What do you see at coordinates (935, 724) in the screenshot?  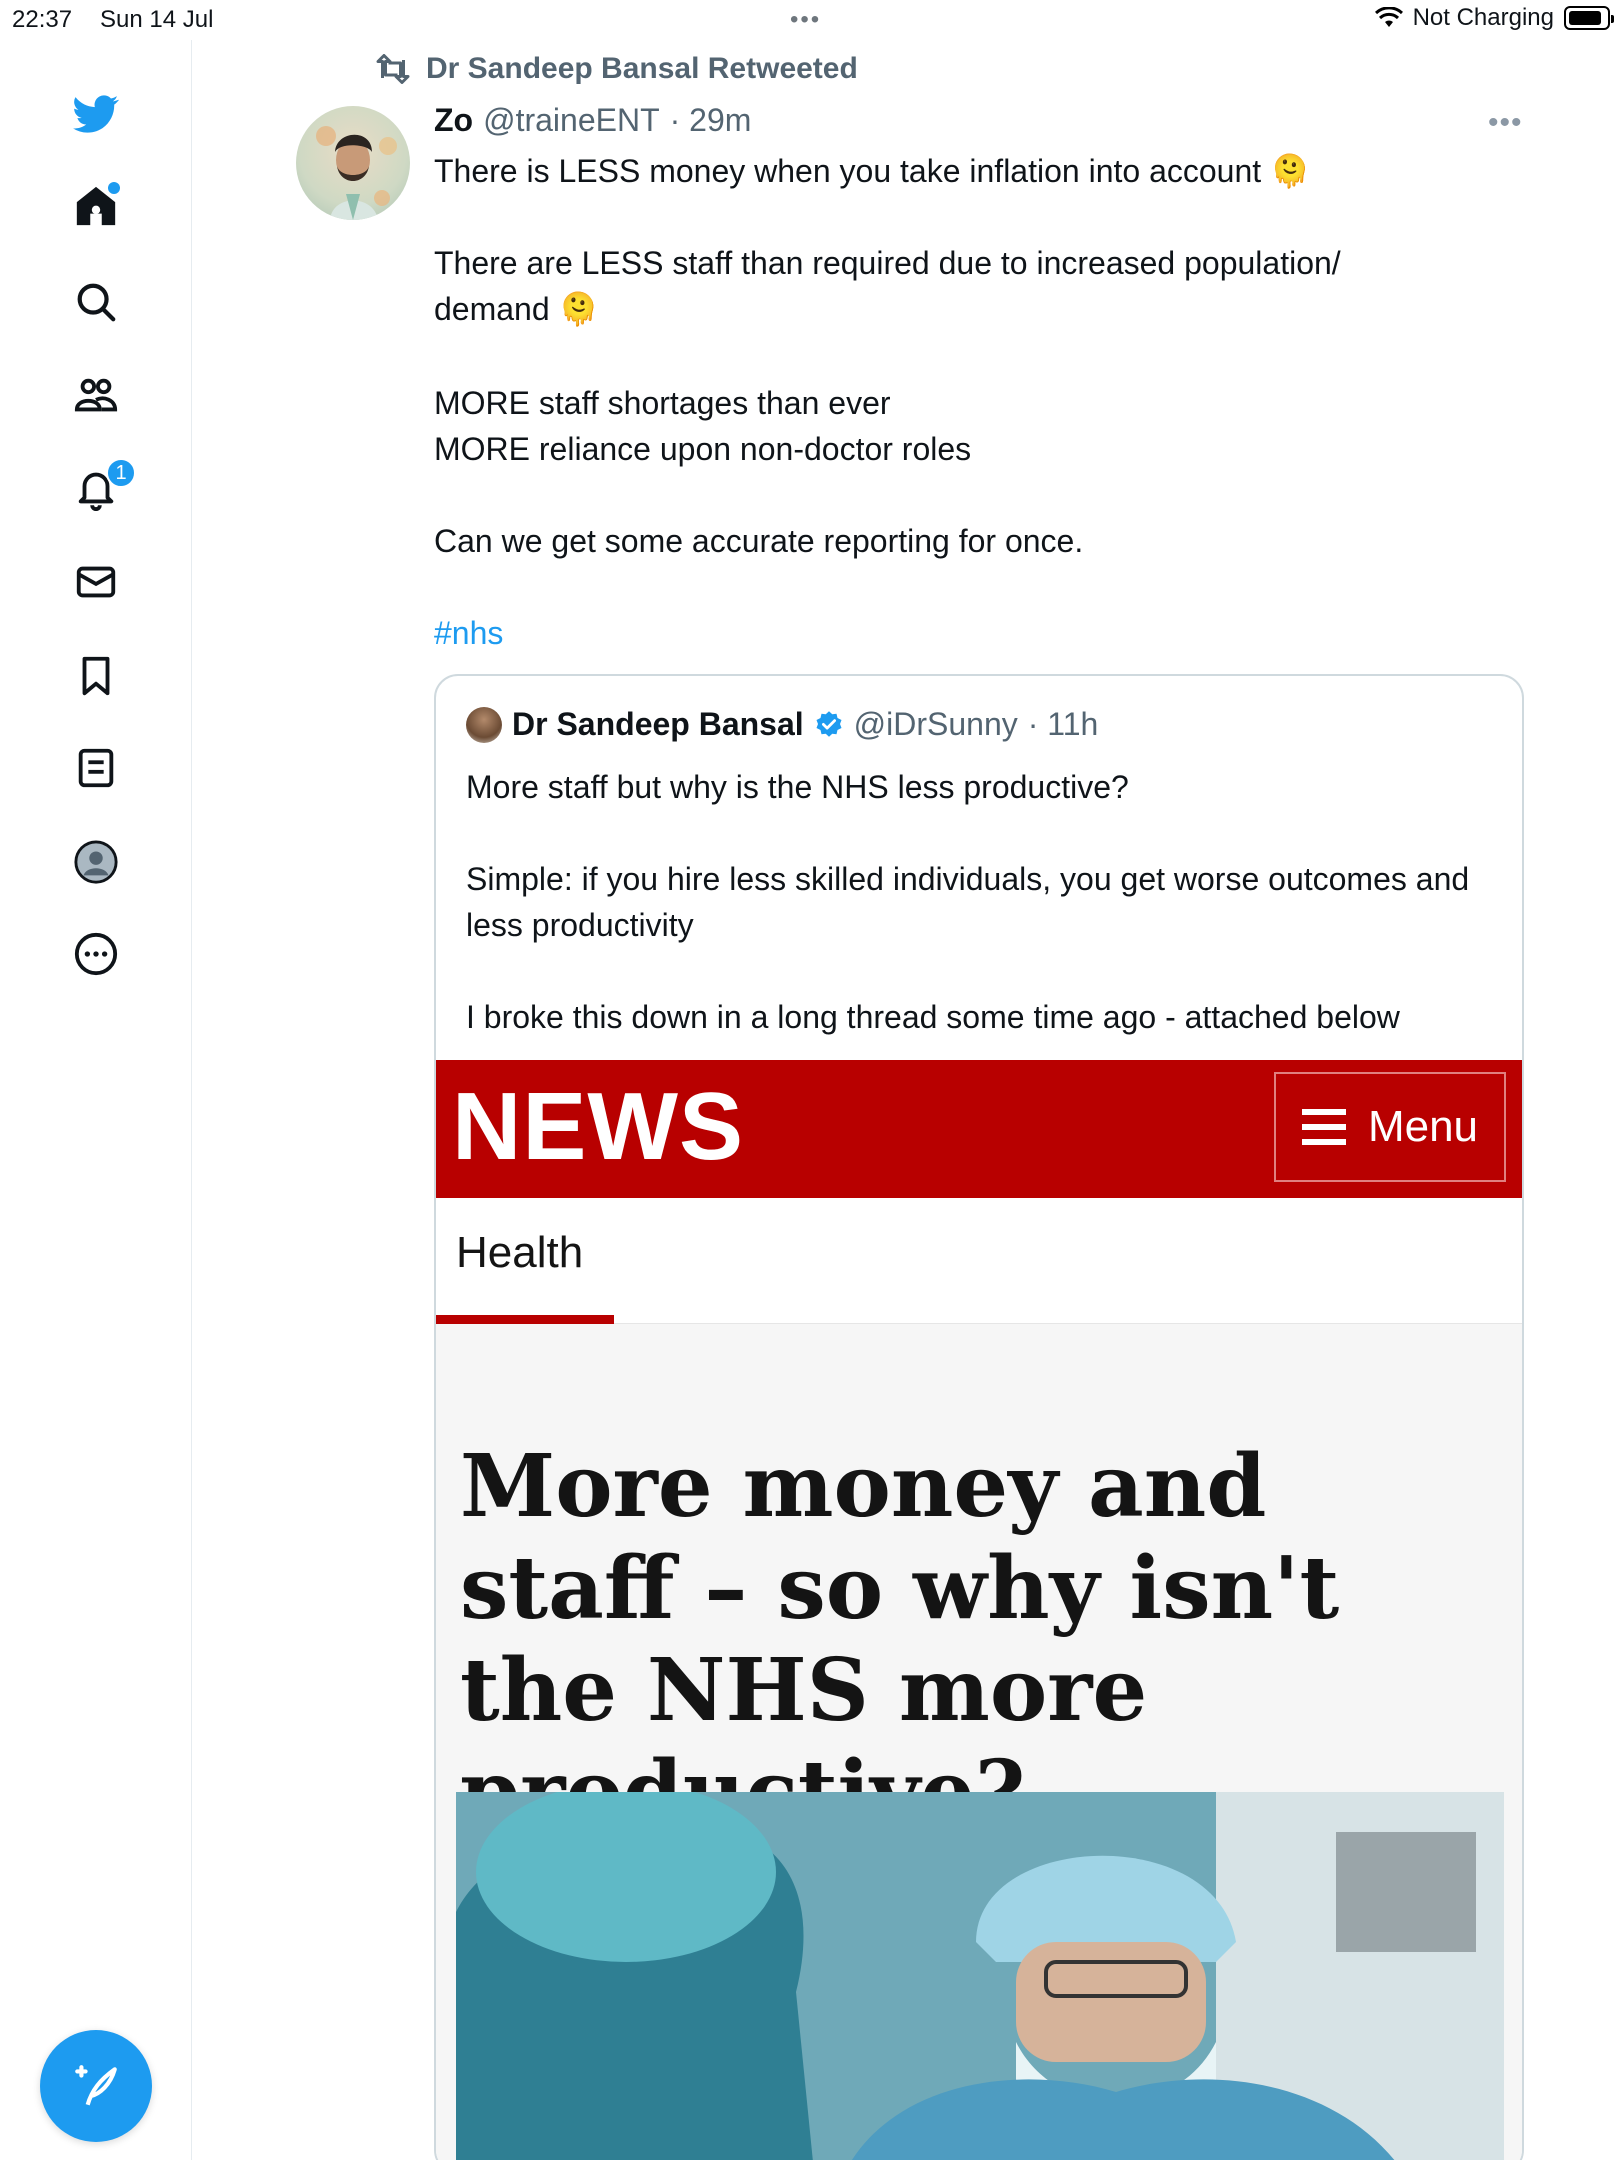 I see `quoted-author-handle: @iDrSunny` at bounding box center [935, 724].